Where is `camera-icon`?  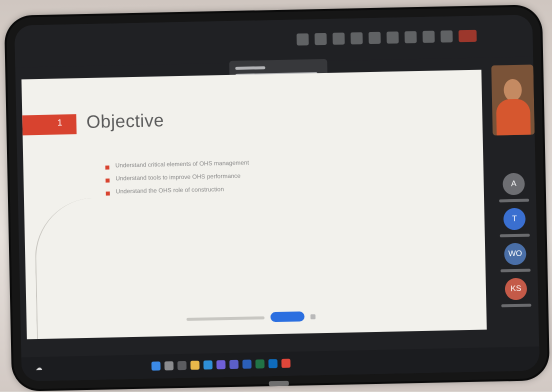
camera-icon is located at coordinates (410, 37).